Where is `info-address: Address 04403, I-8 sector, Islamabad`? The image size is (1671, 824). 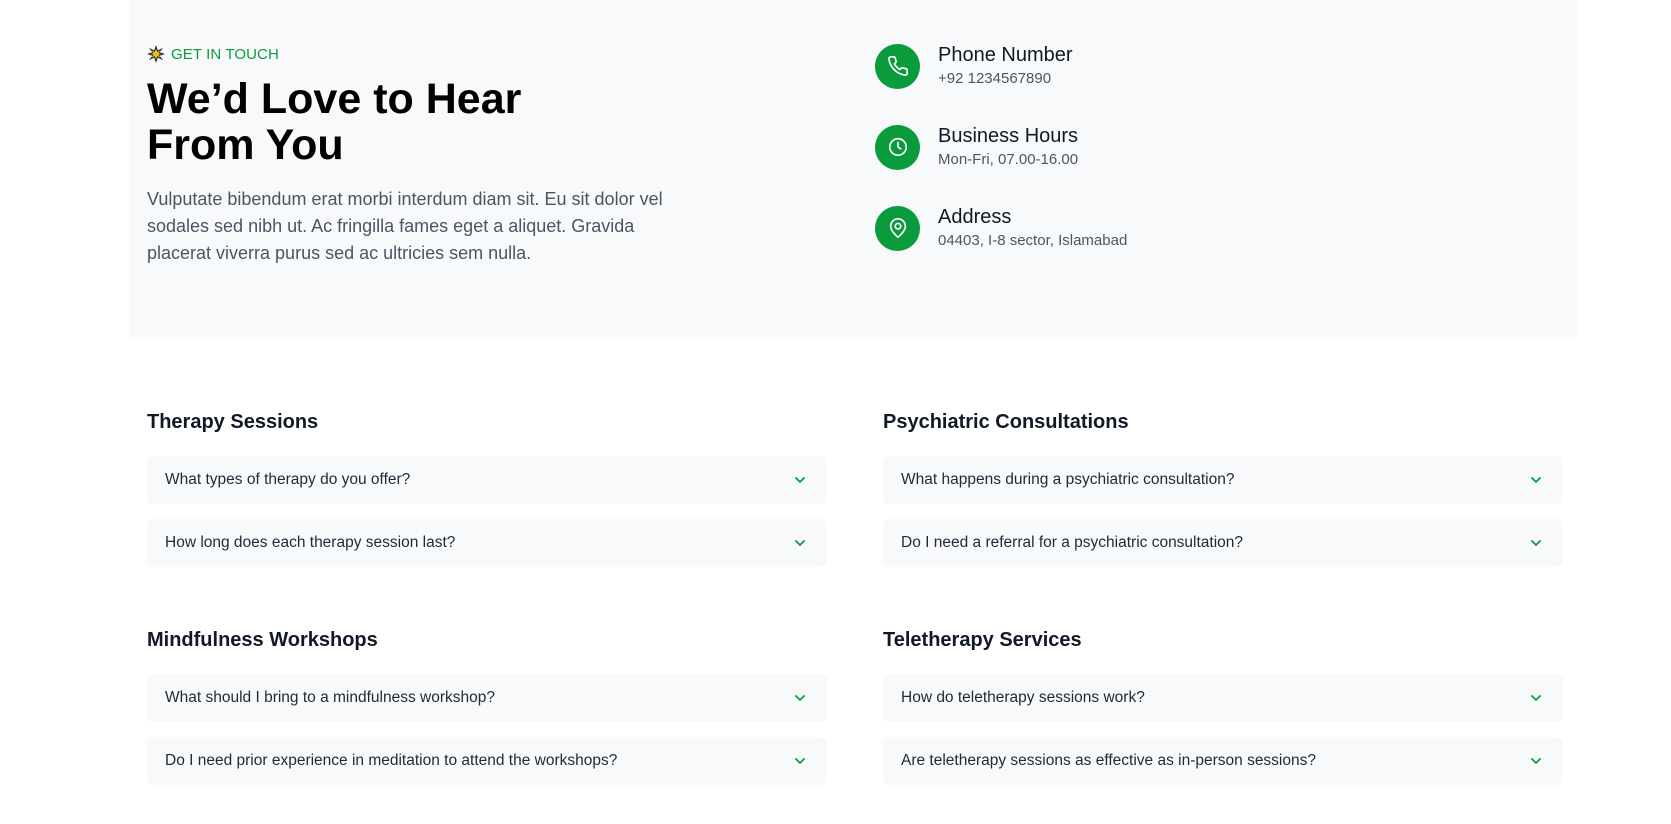 info-address: Address 04403, I-8 sector, Islamabad is located at coordinates (1085, 228).